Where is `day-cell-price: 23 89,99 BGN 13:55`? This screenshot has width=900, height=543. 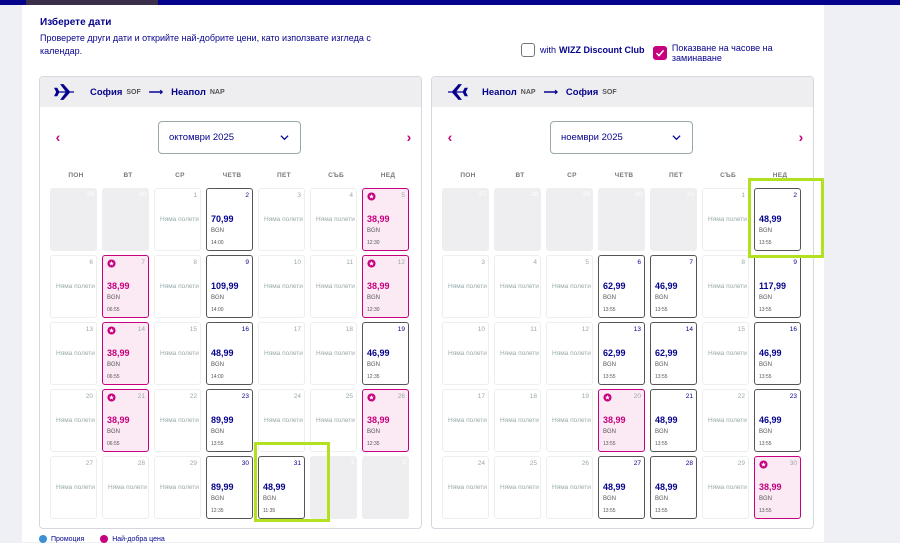
day-cell-price: 23 89,99 BGN 13:55 is located at coordinates (229, 420).